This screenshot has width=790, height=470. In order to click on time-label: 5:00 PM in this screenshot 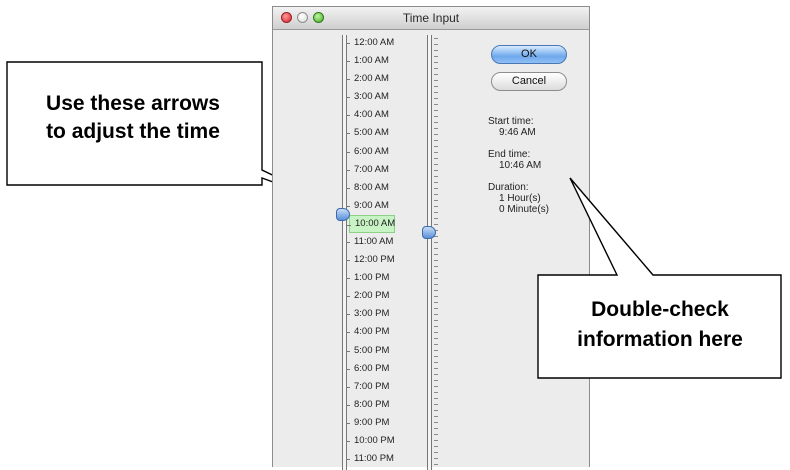, I will do `click(377, 351)`.